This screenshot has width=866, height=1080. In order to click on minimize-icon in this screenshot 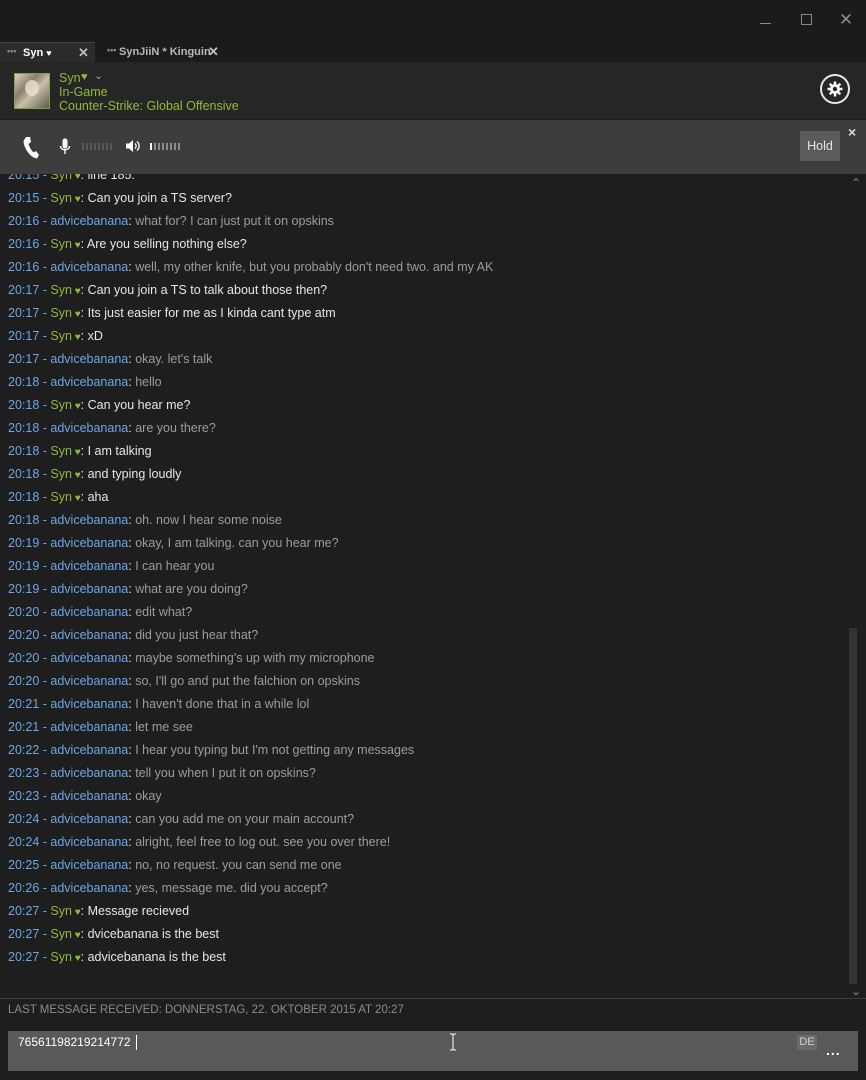, I will do `click(766, 20)`.